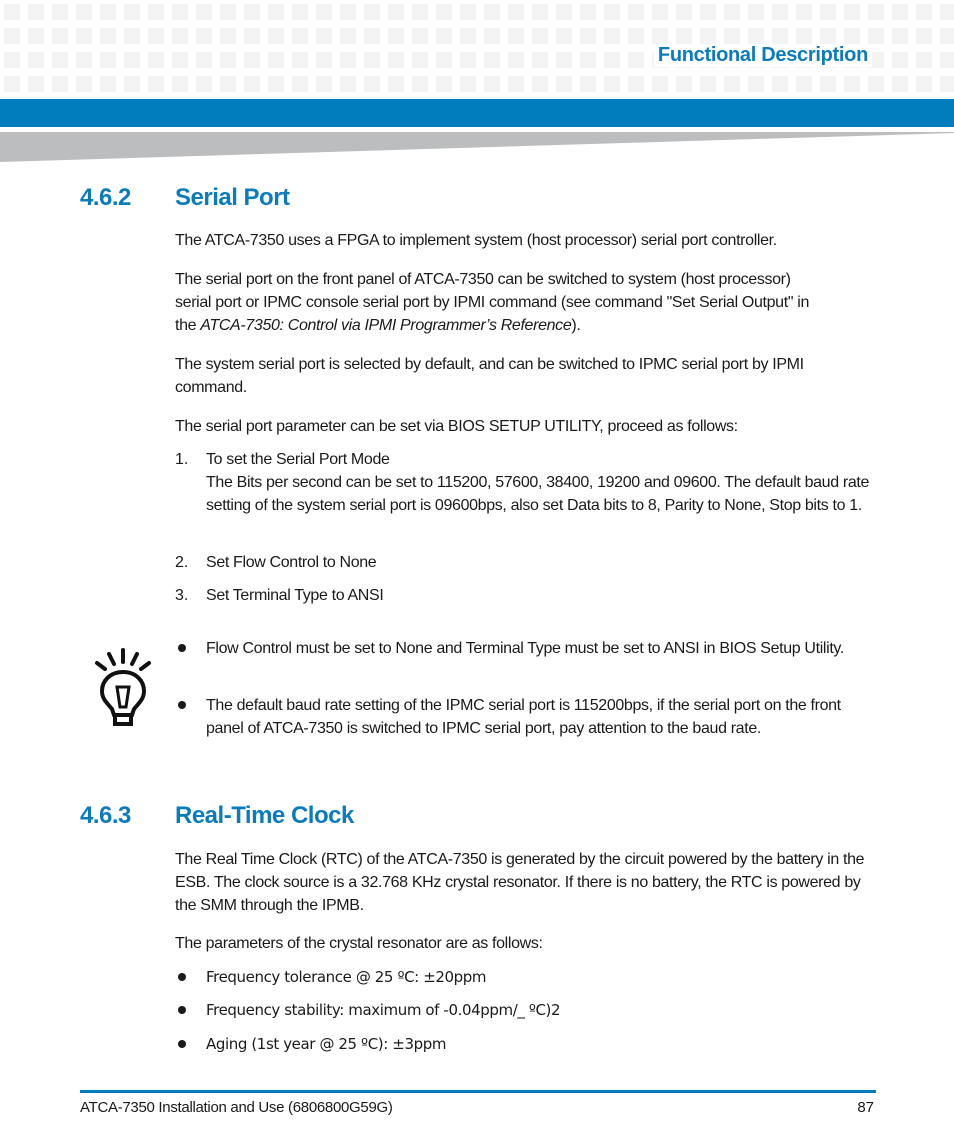  Describe the element at coordinates (232, 197) in the screenshot. I see `section-title: Serial Port` at that location.